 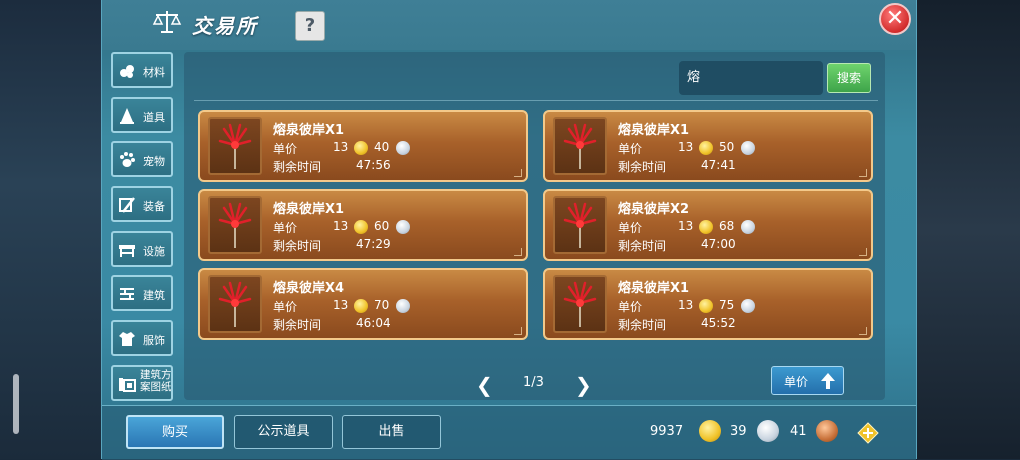 What do you see at coordinates (127, 205) in the screenshot?
I see `equipment-icon` at bounding box center [127, 205].